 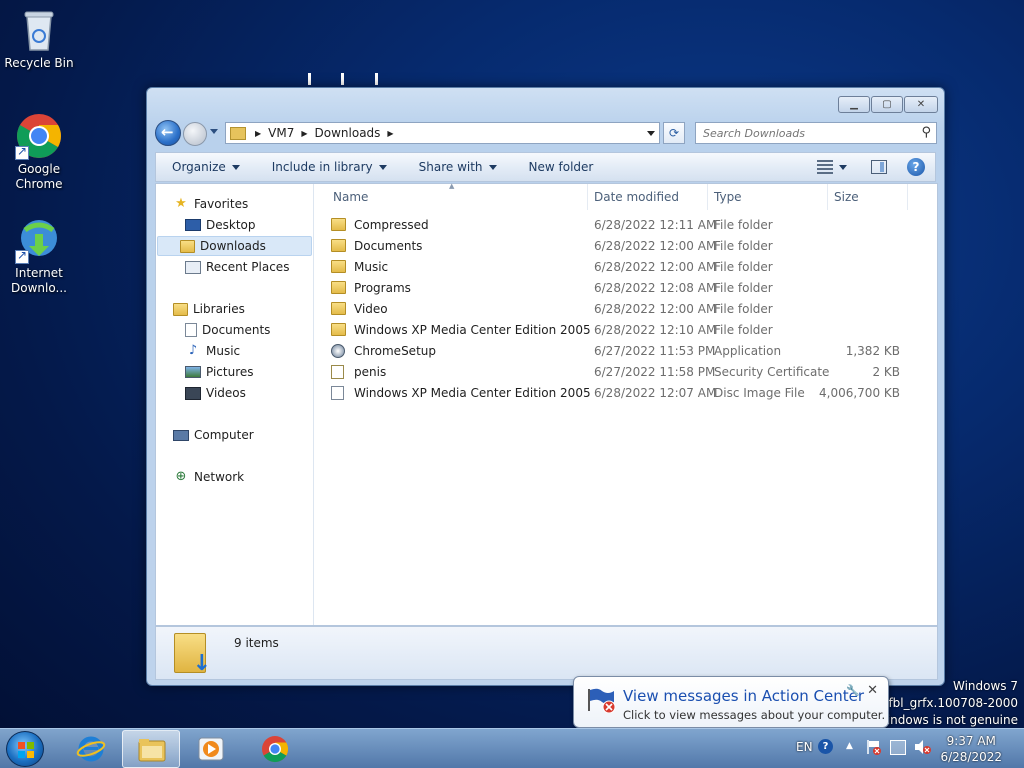 What do you see at coordinates (344, 79) in the screenshot?
I see `window-drag-ghost` at bounding box center [344, 79].